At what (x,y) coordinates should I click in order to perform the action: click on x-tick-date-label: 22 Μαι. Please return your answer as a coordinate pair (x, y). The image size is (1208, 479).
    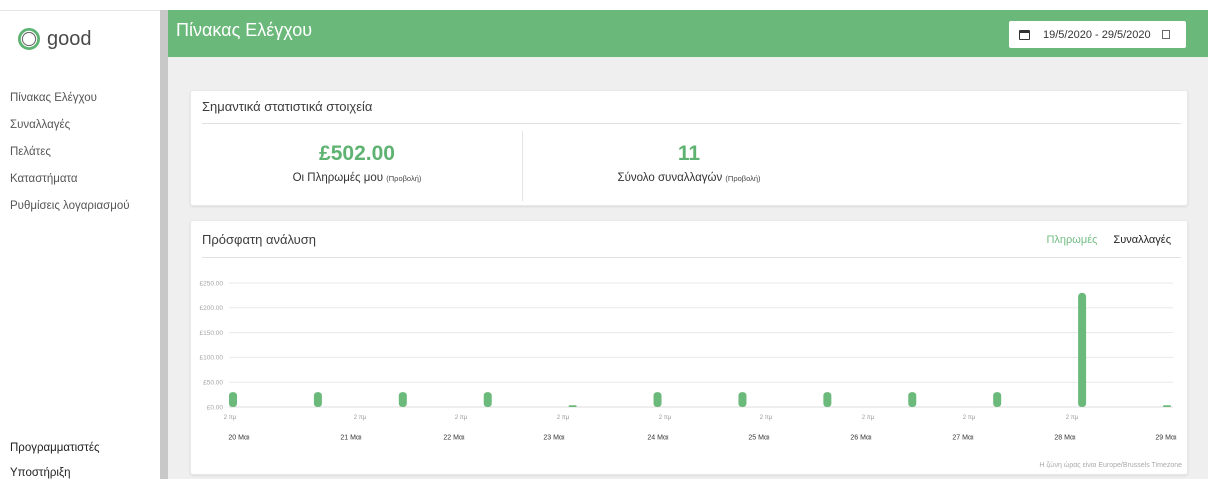
    Looking at the image, I should click on (454, 438).